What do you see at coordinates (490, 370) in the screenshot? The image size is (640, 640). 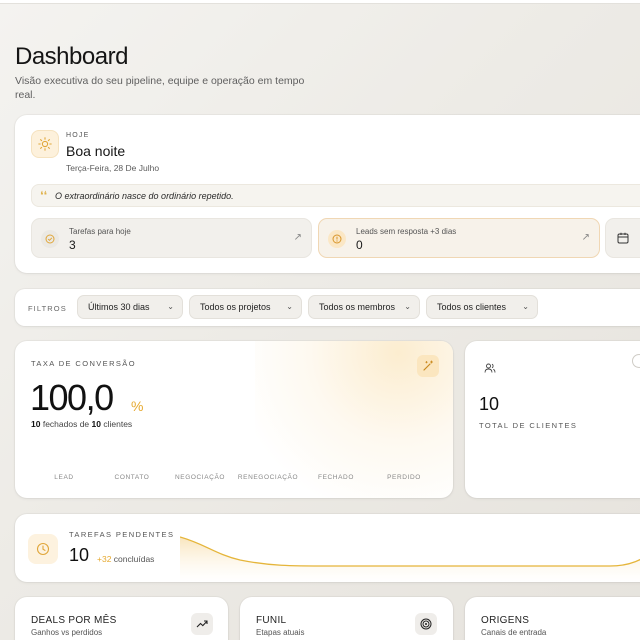 I see `users-icon` at bounding box center [490, 370].